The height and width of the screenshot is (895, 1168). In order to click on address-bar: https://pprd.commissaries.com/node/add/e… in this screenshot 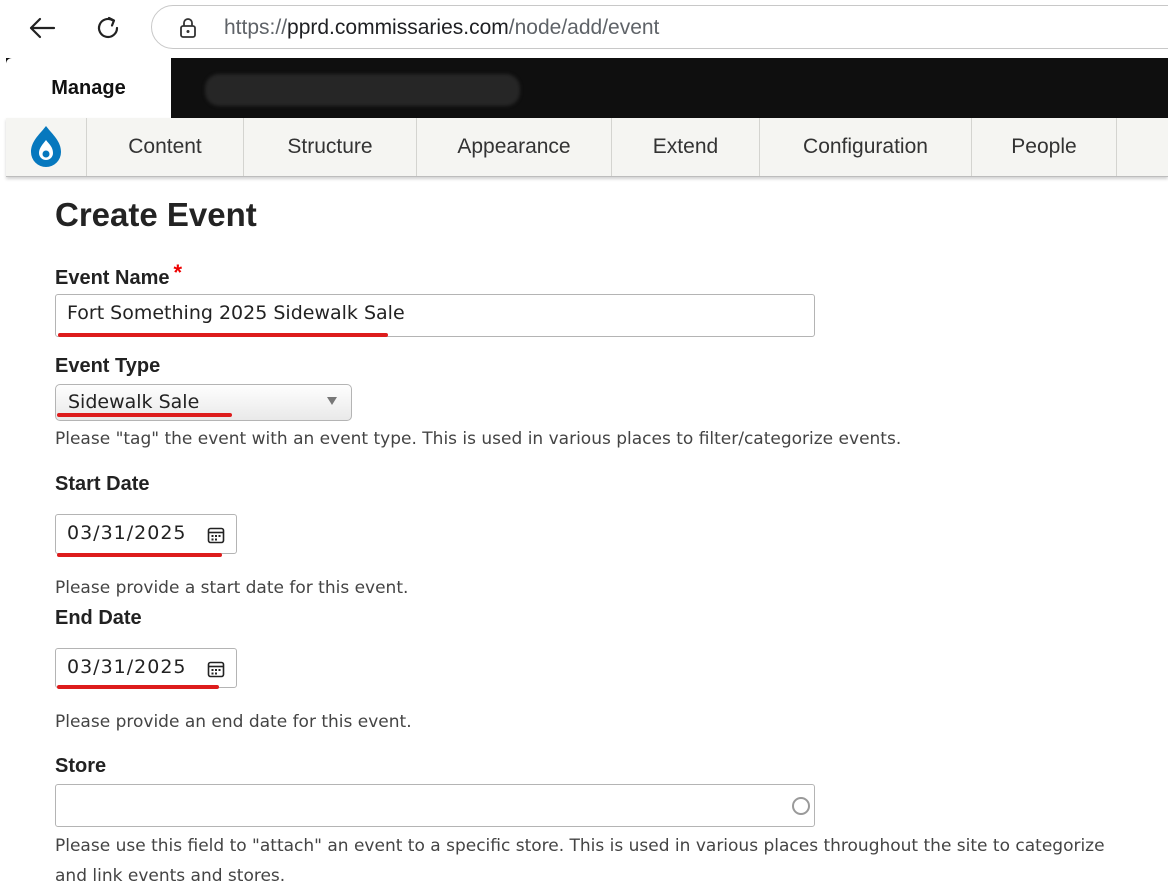, I will do `click(659, 27)`.